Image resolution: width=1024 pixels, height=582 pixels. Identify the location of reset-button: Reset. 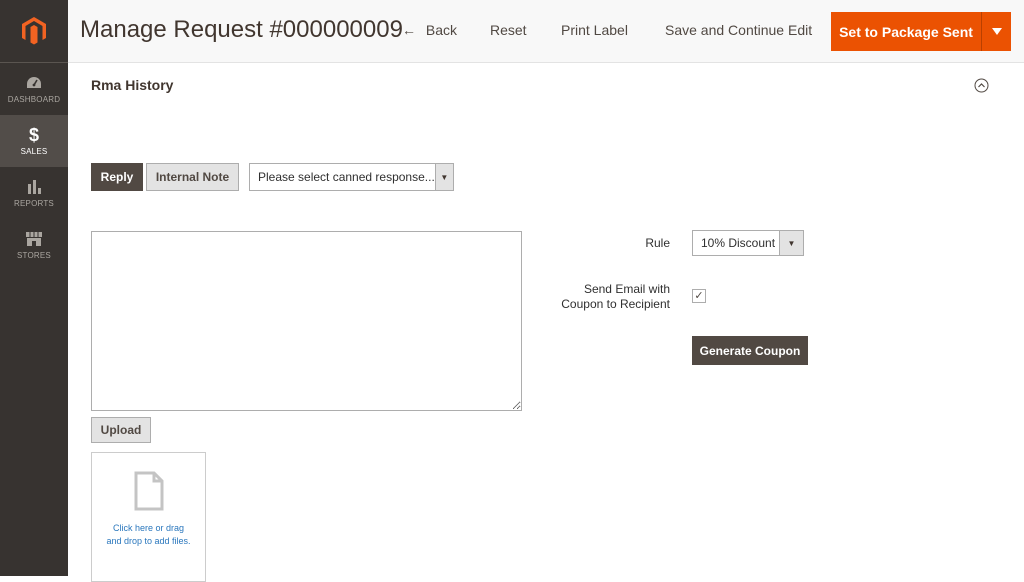
(508, 30).